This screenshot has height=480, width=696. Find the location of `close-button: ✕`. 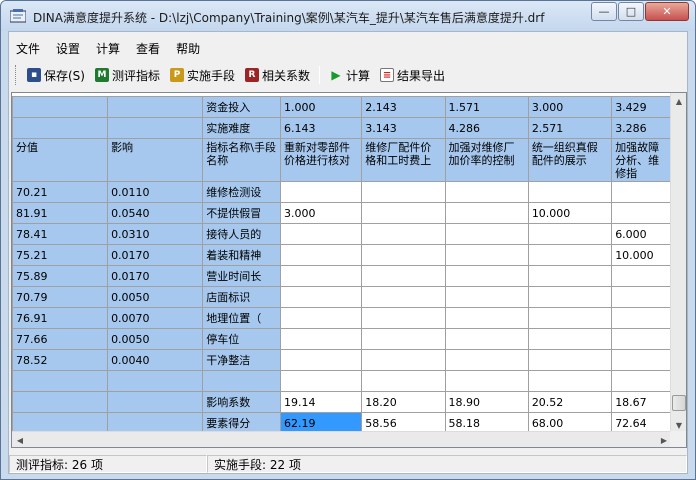

close-button: ✕ is located at coordinates (667, 11).